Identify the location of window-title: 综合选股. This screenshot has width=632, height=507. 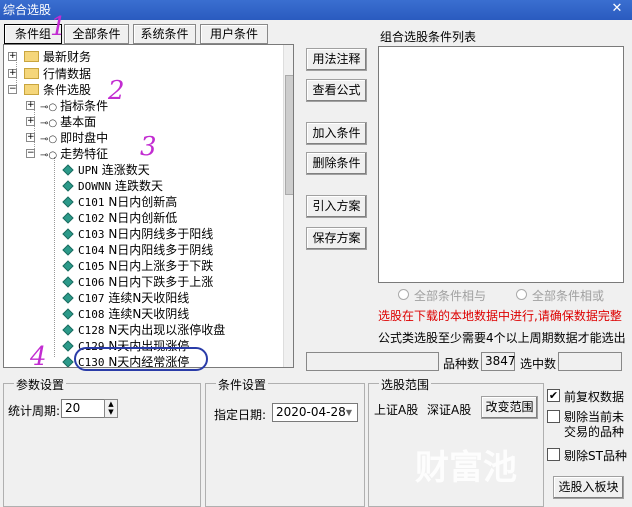
(27, 10).